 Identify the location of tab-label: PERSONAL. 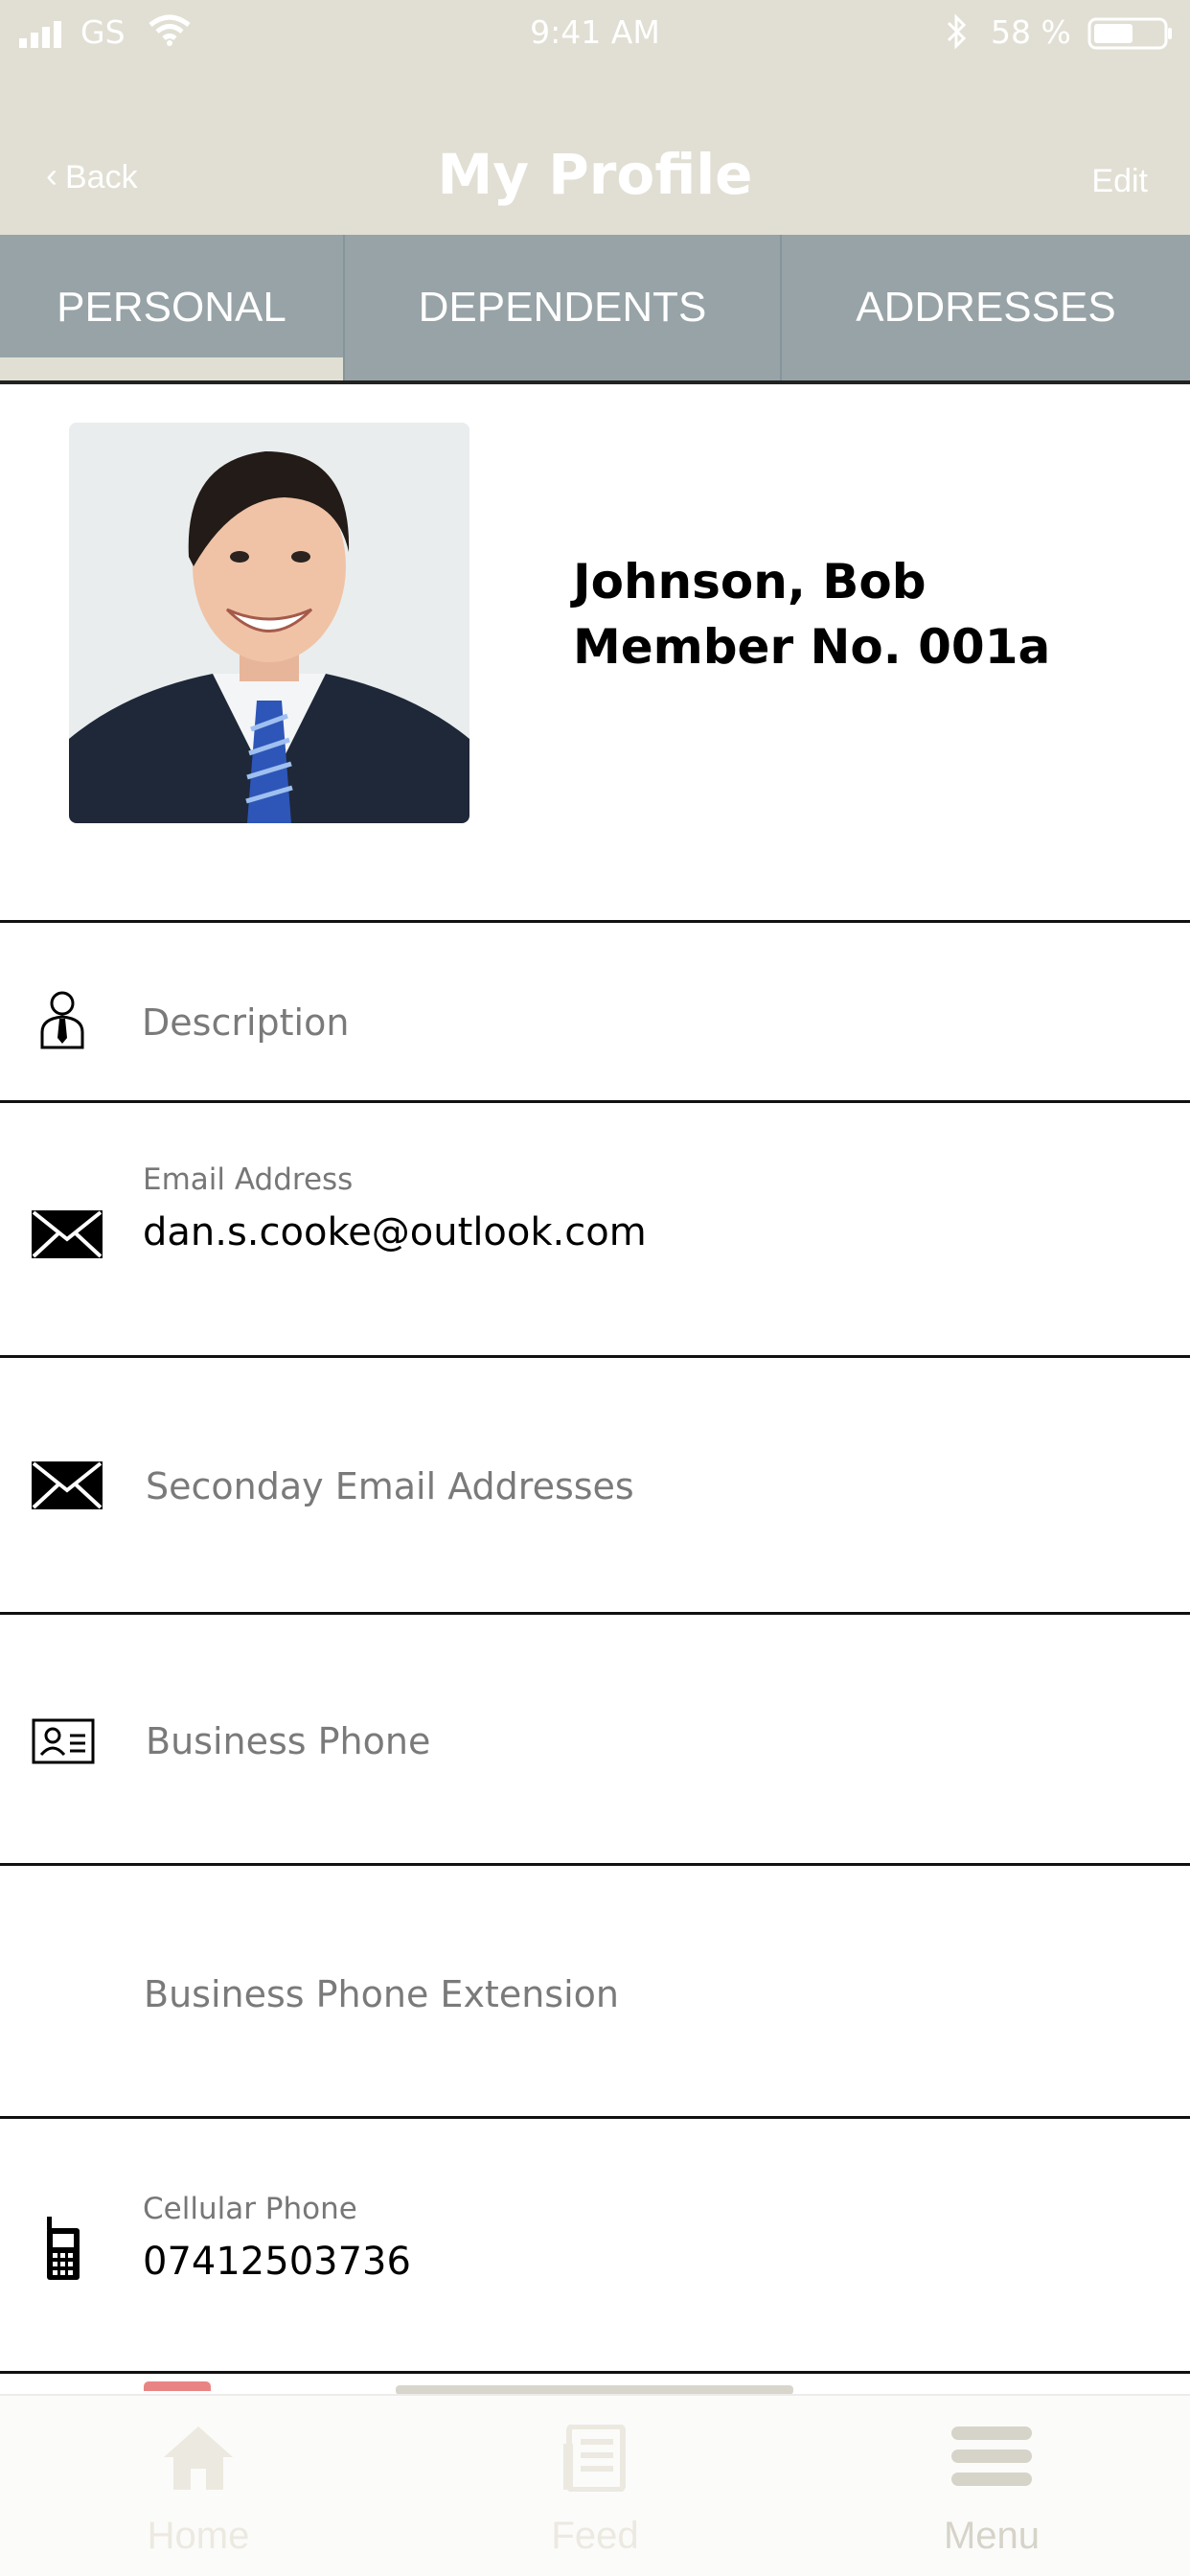
(171, 307).